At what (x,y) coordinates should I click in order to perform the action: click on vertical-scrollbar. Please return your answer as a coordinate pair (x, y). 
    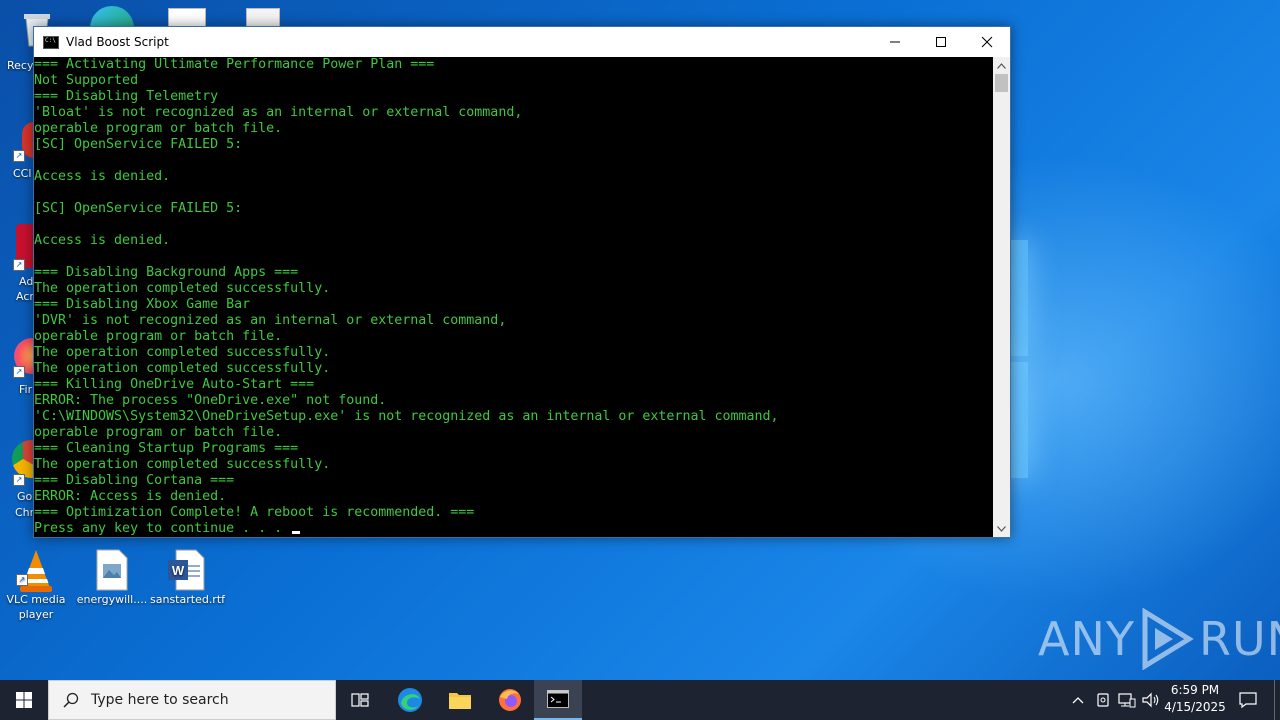
    Looking at the image, I should click on (1001, 297).